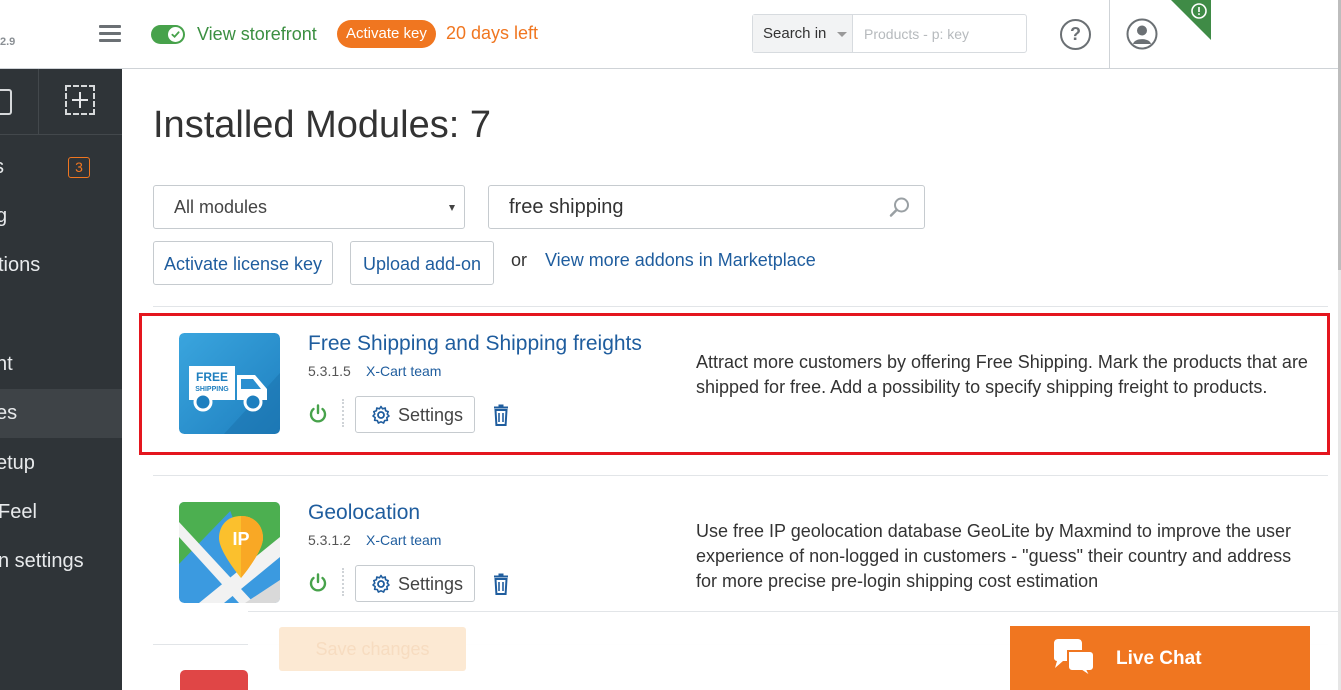 This screenshot has width=1341, height=690. Describe the element at coordinates (1109, 34) in the screenshot. I see `header-divider` at that location.